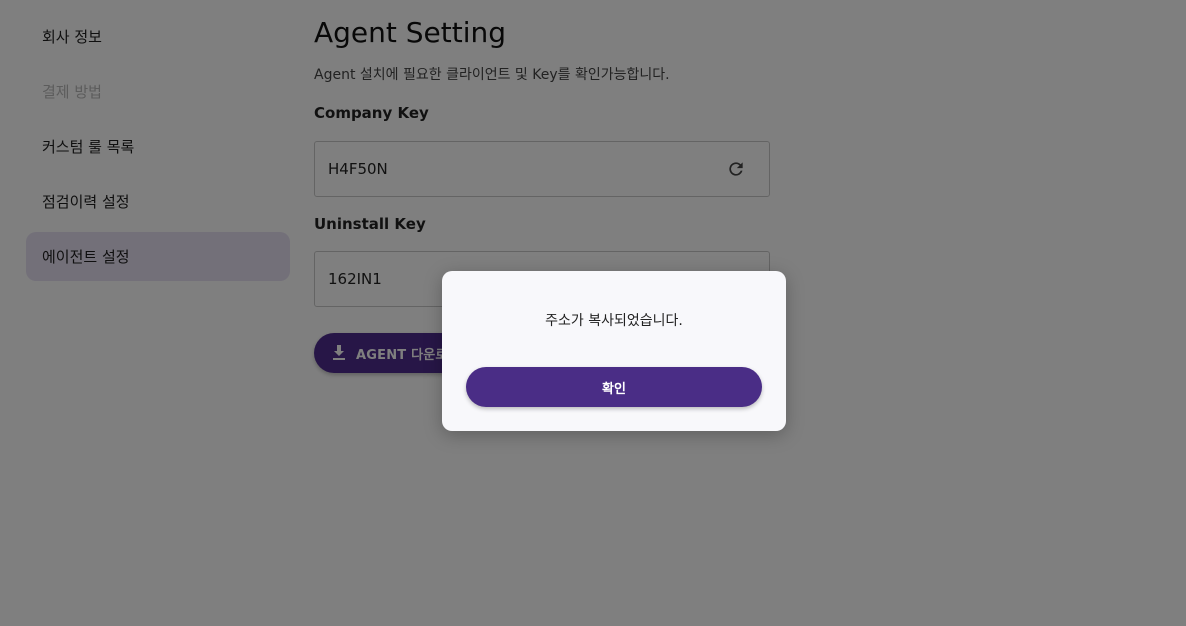 The image size is (1186, 626). Describe the element at coordinates (614, 387) in the screenshot. I see `confirm-button: 확인` at that location.